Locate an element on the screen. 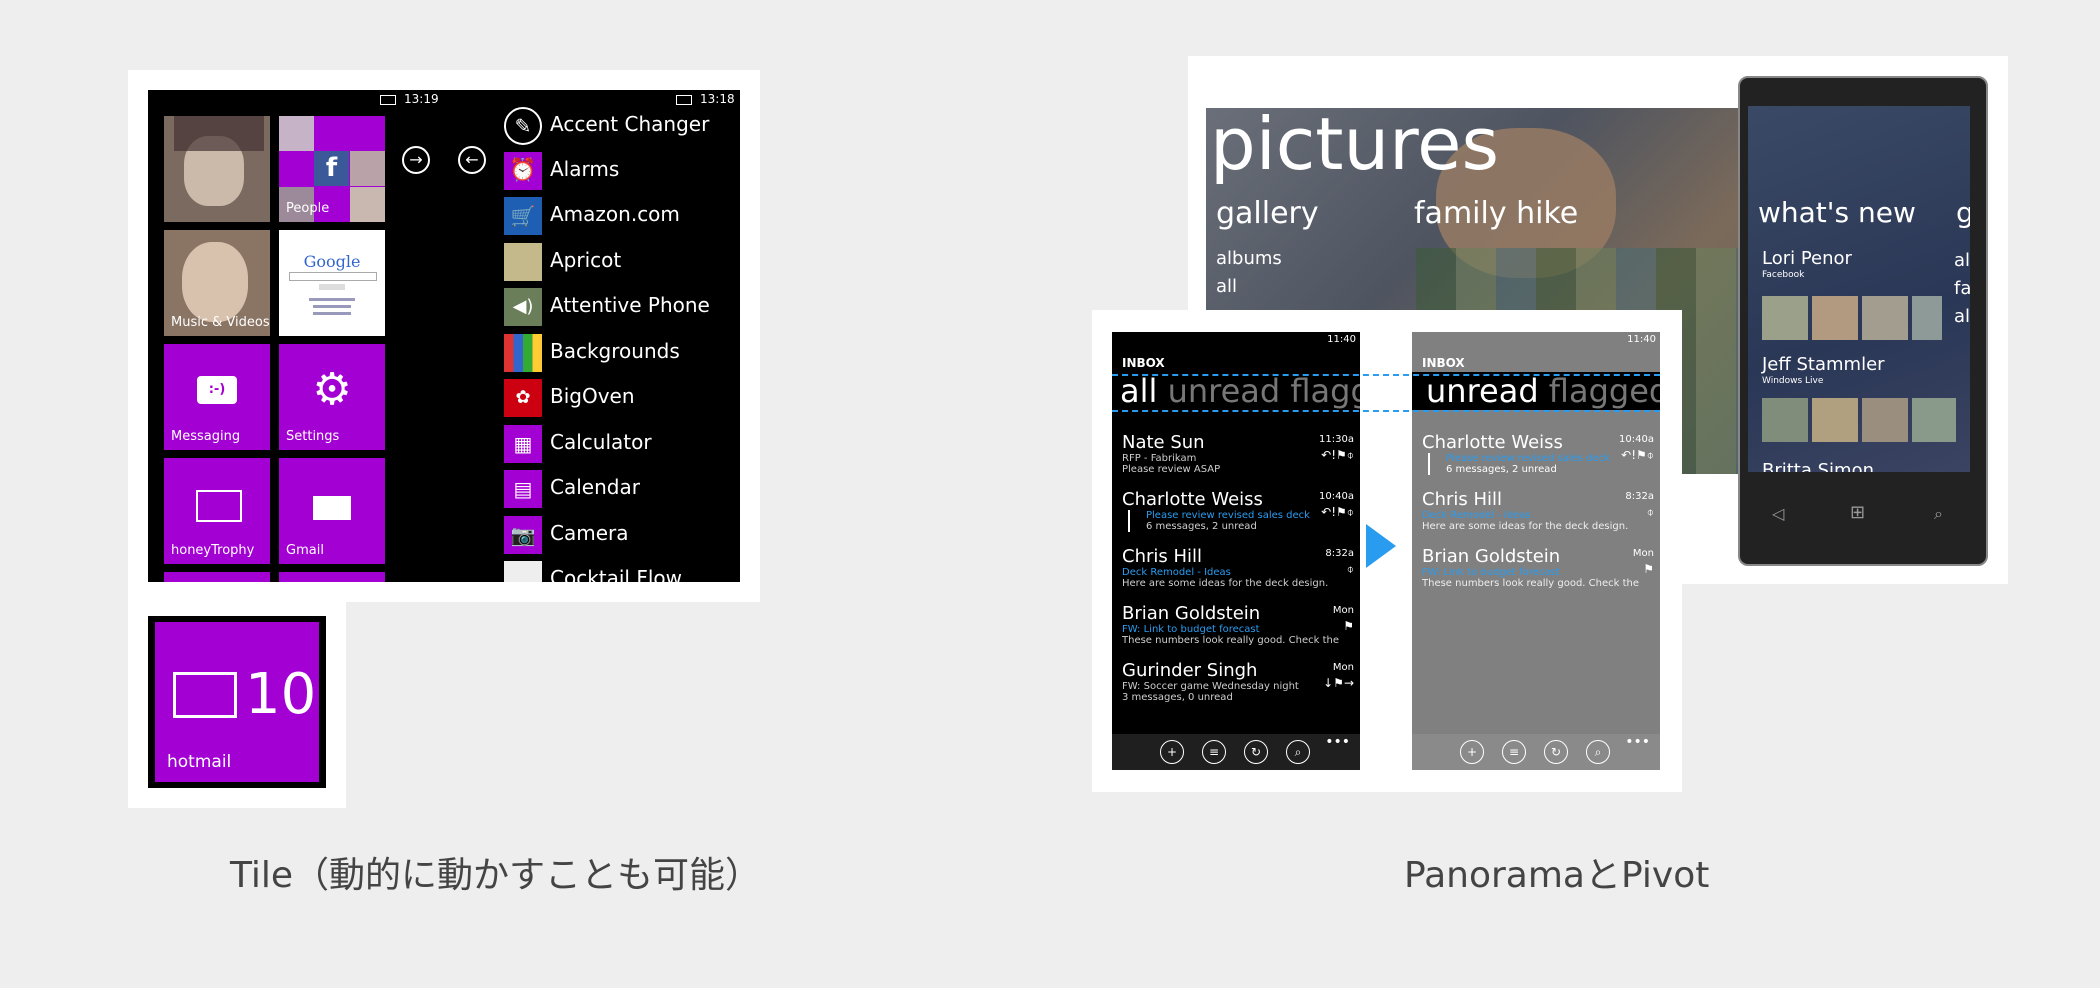 This screenshot has width=2100, height=988. apricot-icon is located at coordinates (523, 262).